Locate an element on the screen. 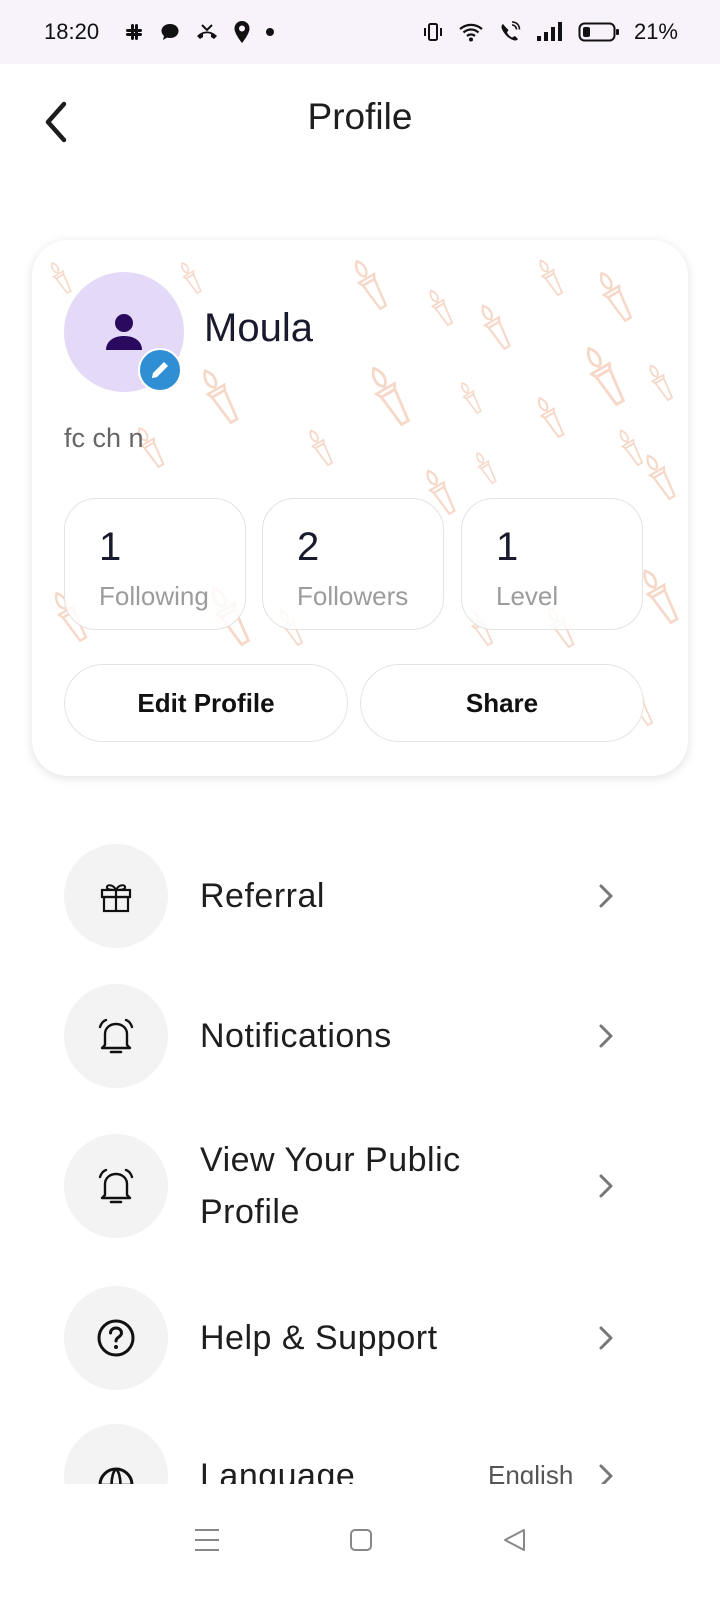 The width and height of the screenshot is (720, 1600). signal-icon is located at coordinates (550, 32).